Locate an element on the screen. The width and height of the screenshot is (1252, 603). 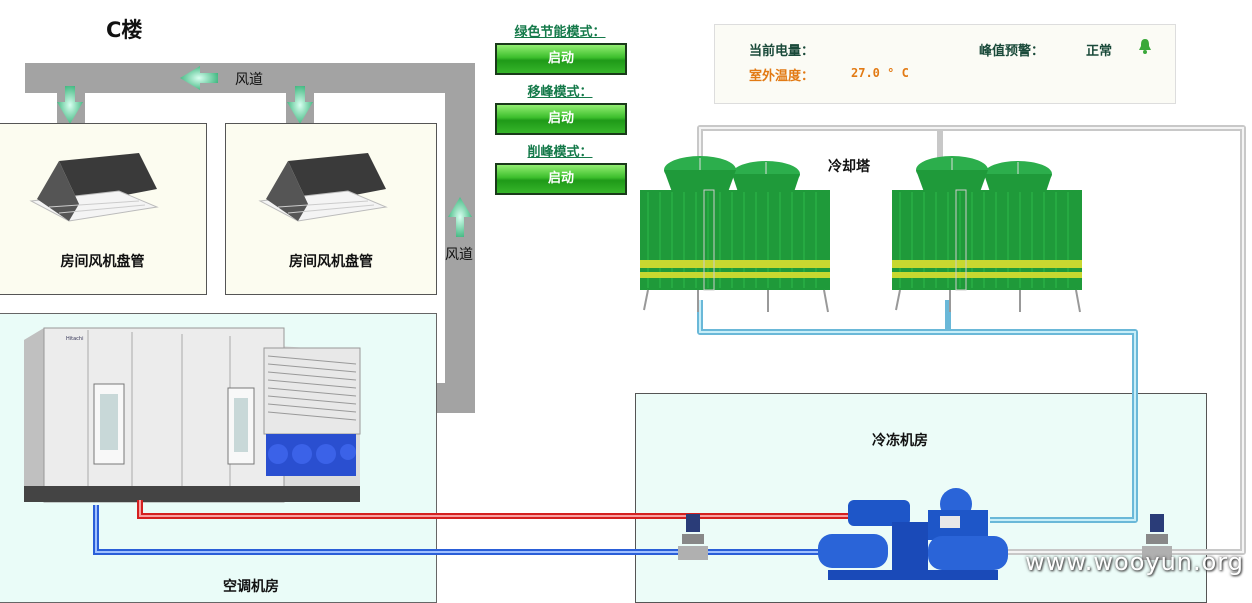
cooling-tower-label: 冷却塔 is located at coordinates (849, 167).